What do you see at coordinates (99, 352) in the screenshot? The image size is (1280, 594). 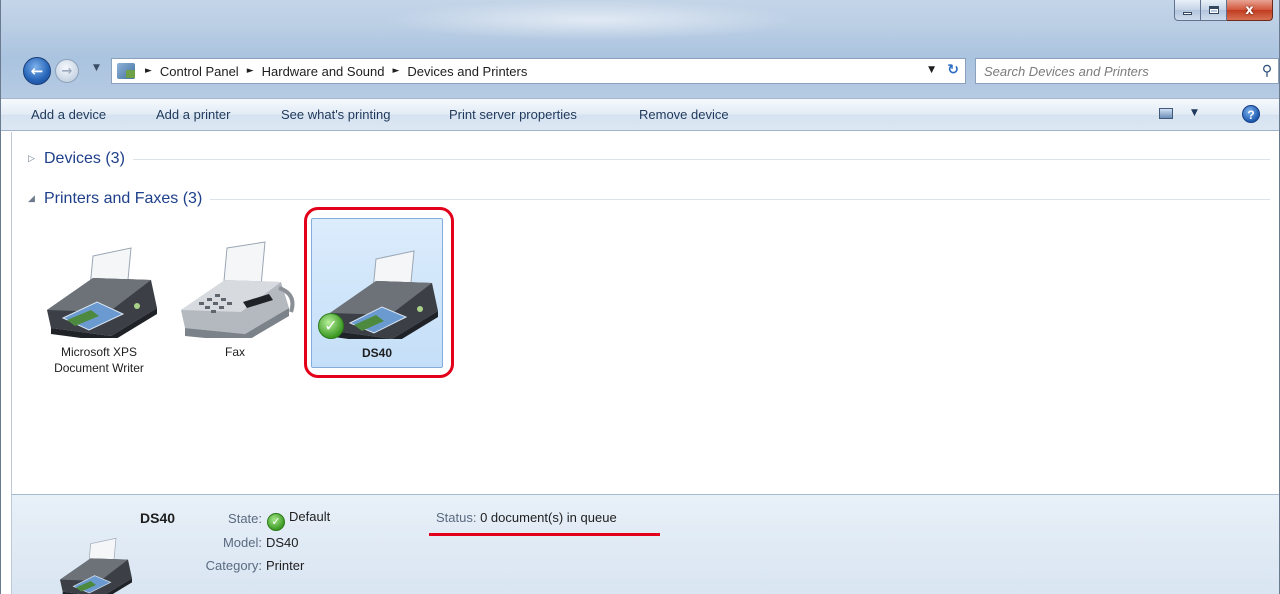 I see `printer-label-line1: Microsoft XPS` at bounding box center [99, 352].